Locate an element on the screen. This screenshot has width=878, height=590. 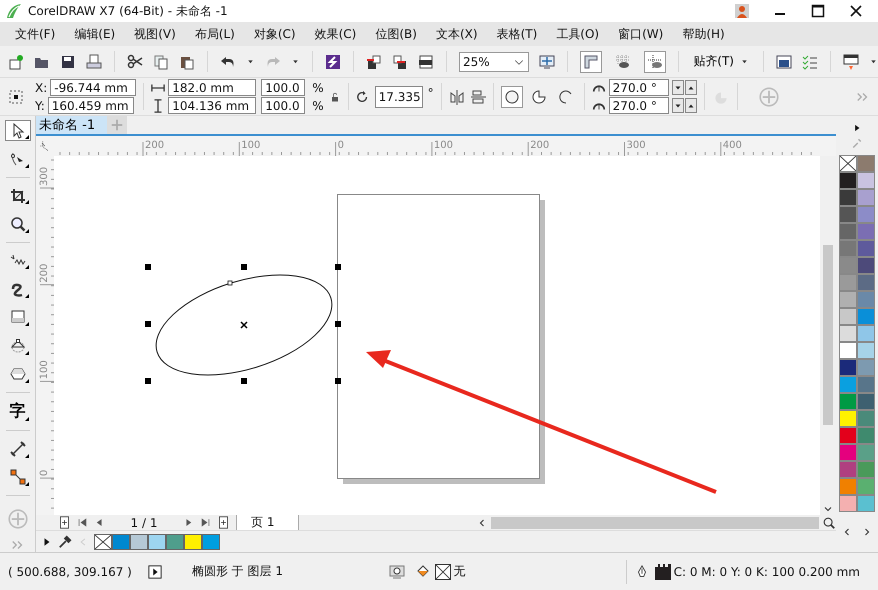
object-origin-icon is located at coordinates (16, 96).